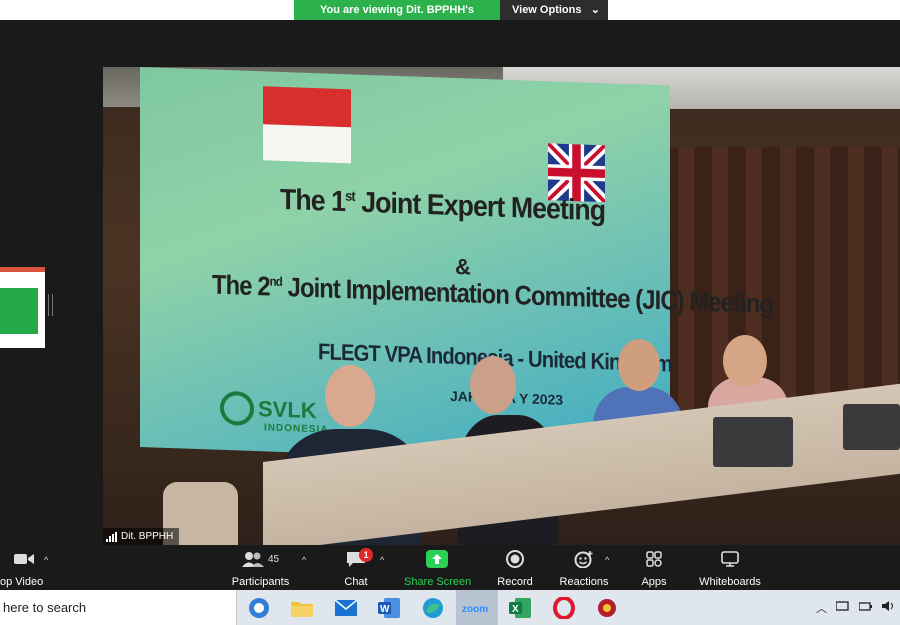  I want to click on logo-wordmark: SVLK, so click(287, 410).